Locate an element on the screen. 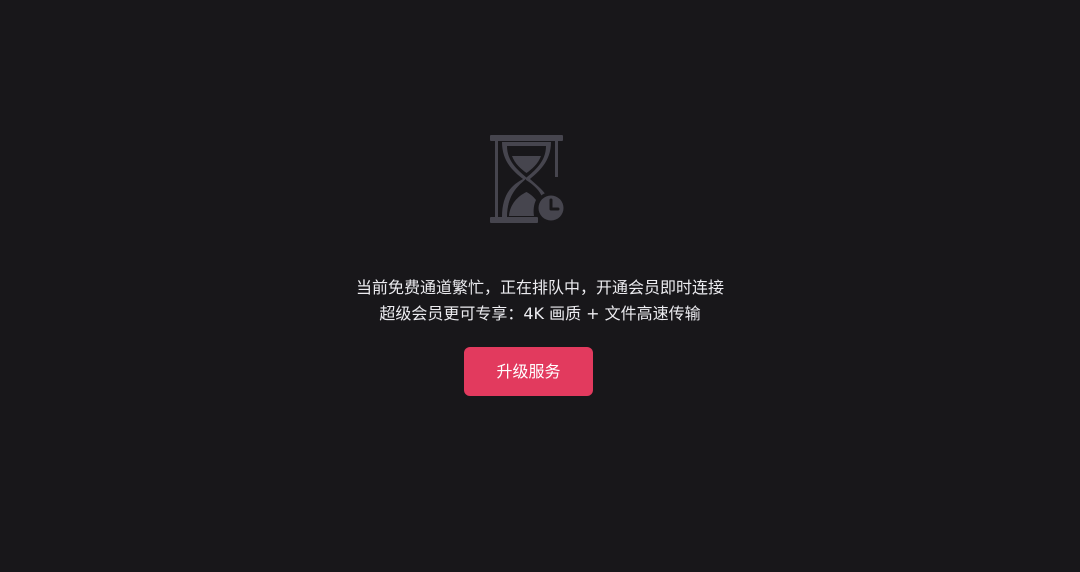 Image resolution: width=1080 pixels, height=572 pixels. upgrade-service-button: 升级服务 is located at coordinates (528, 371).